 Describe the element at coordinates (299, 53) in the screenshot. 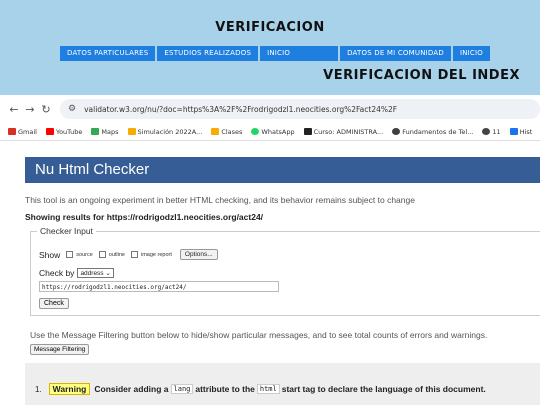

I see `nav-inicio: INICIO` at that location.